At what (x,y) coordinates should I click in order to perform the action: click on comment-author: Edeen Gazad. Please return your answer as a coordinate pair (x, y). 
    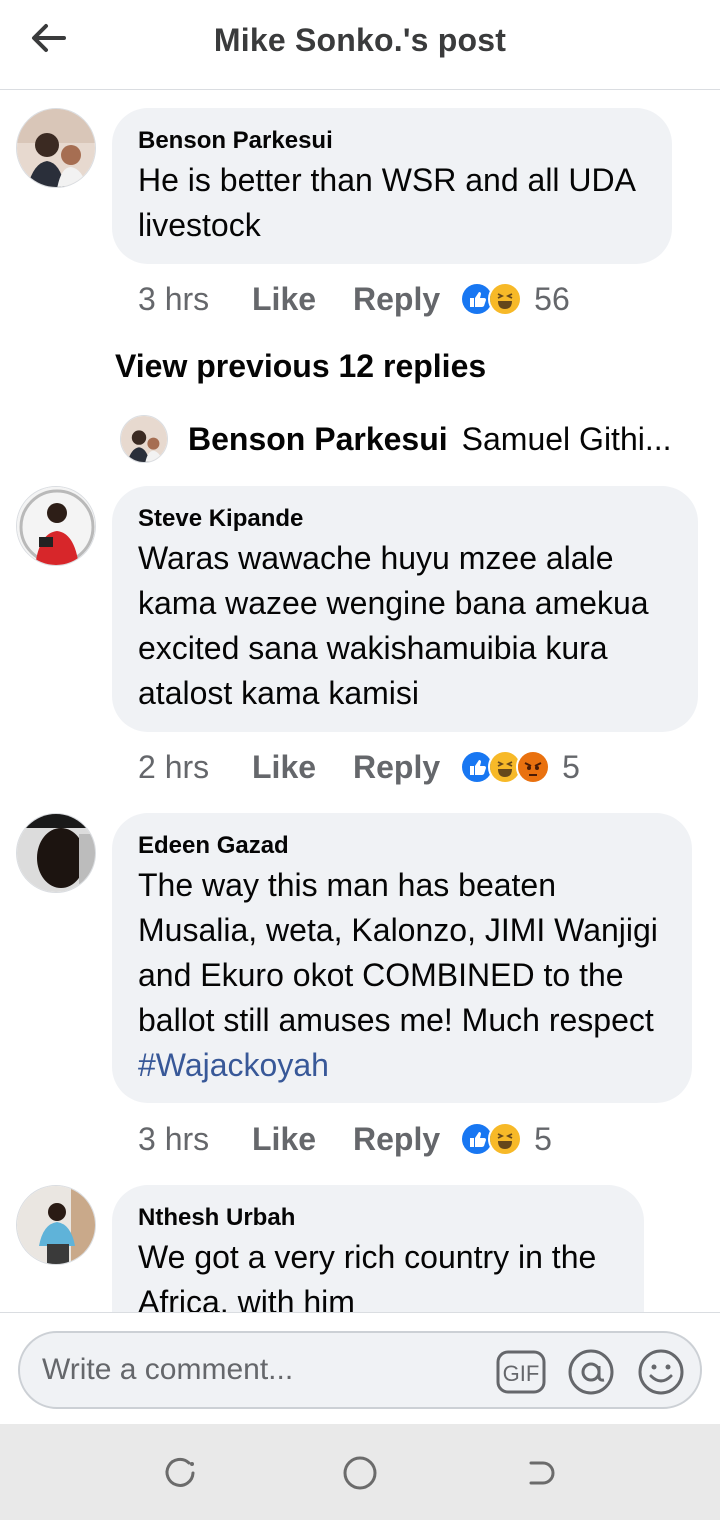
    Looking at the image, I should click on (402, 846).